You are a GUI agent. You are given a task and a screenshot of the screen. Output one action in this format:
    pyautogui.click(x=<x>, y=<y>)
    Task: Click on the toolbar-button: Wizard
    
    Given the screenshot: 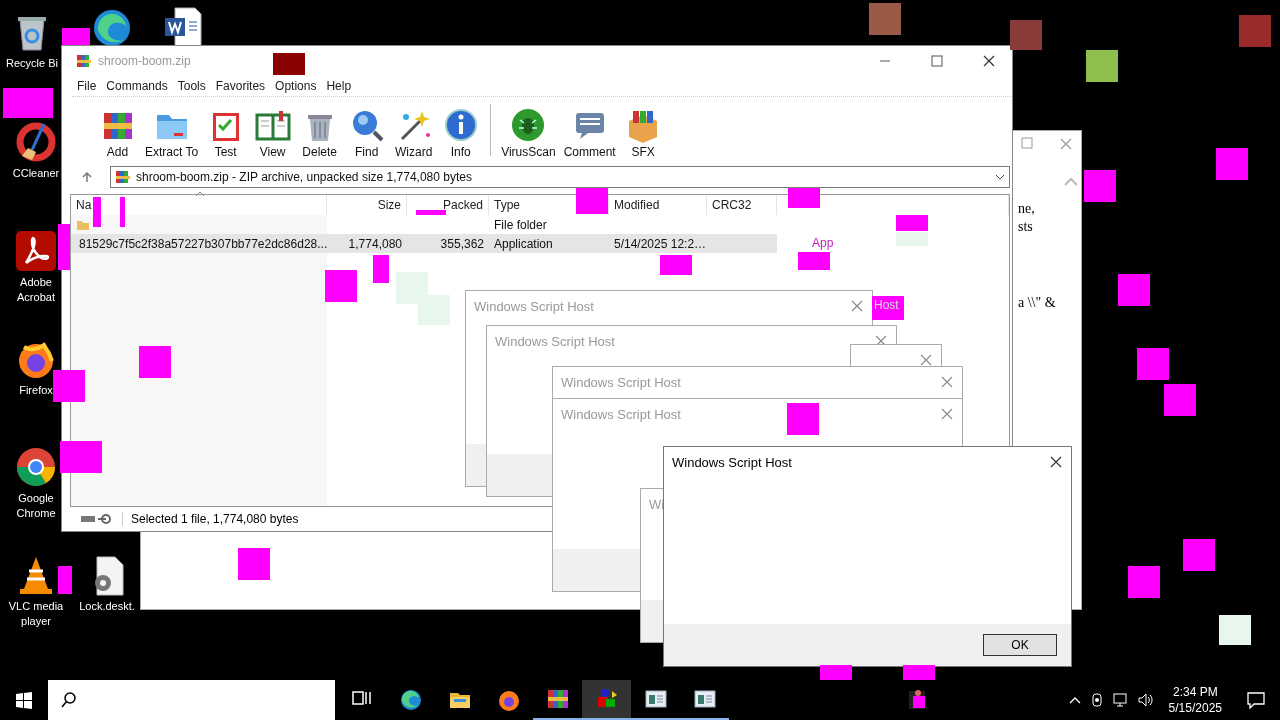 What is the action you would take?
    pyautogui.click(x=414, y=133)
    